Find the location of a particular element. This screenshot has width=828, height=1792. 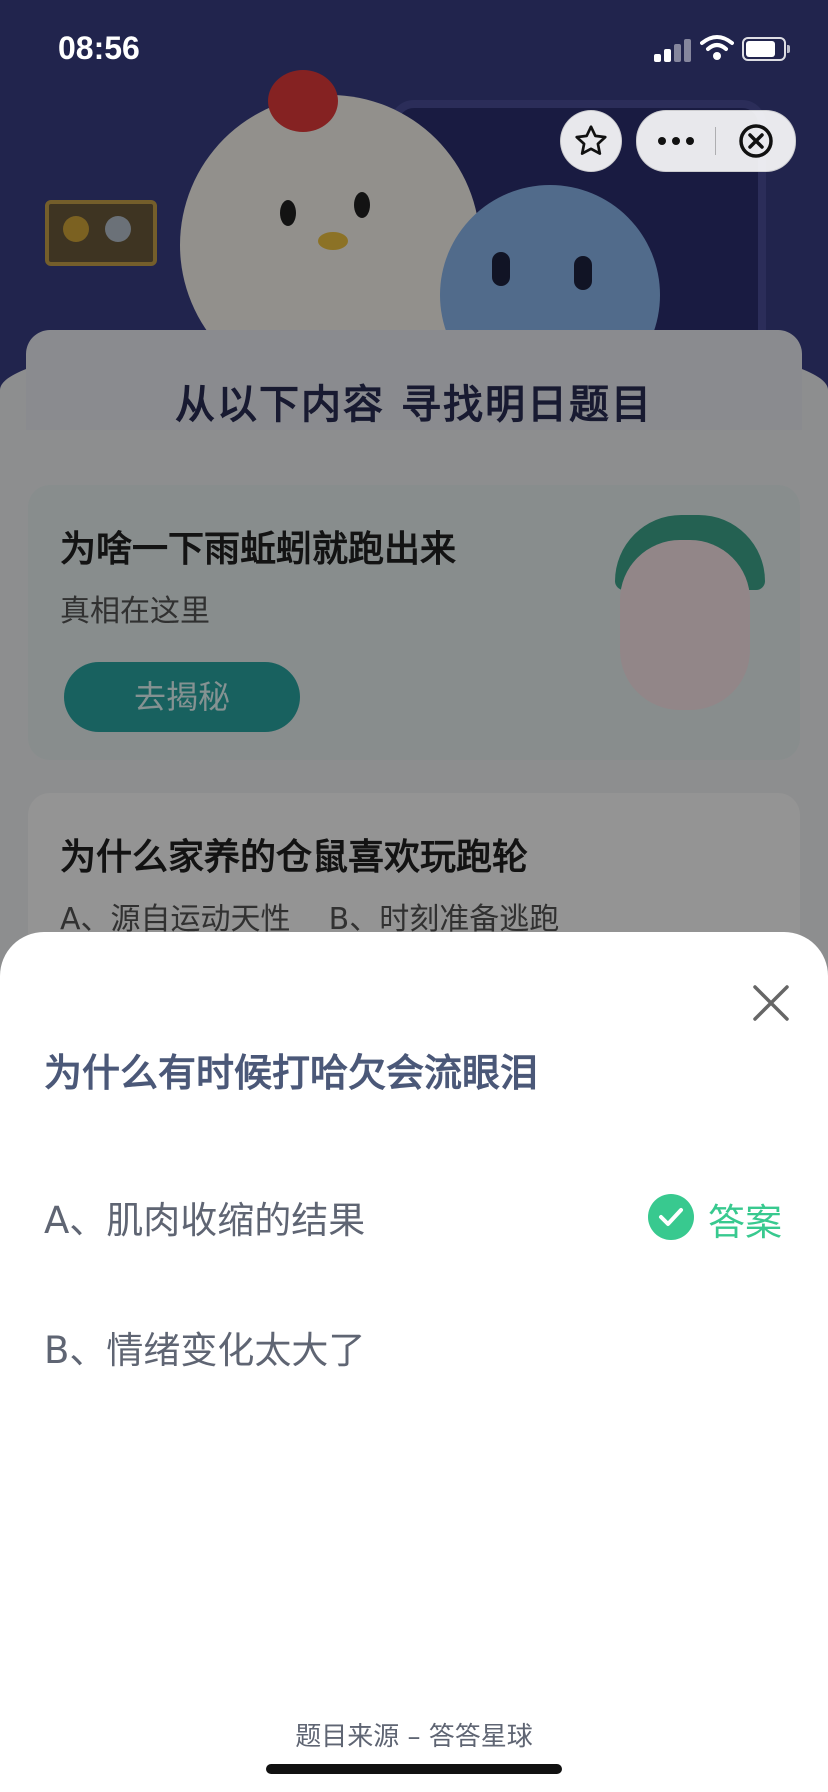

close-icon is located at coordinates (771, 1003).